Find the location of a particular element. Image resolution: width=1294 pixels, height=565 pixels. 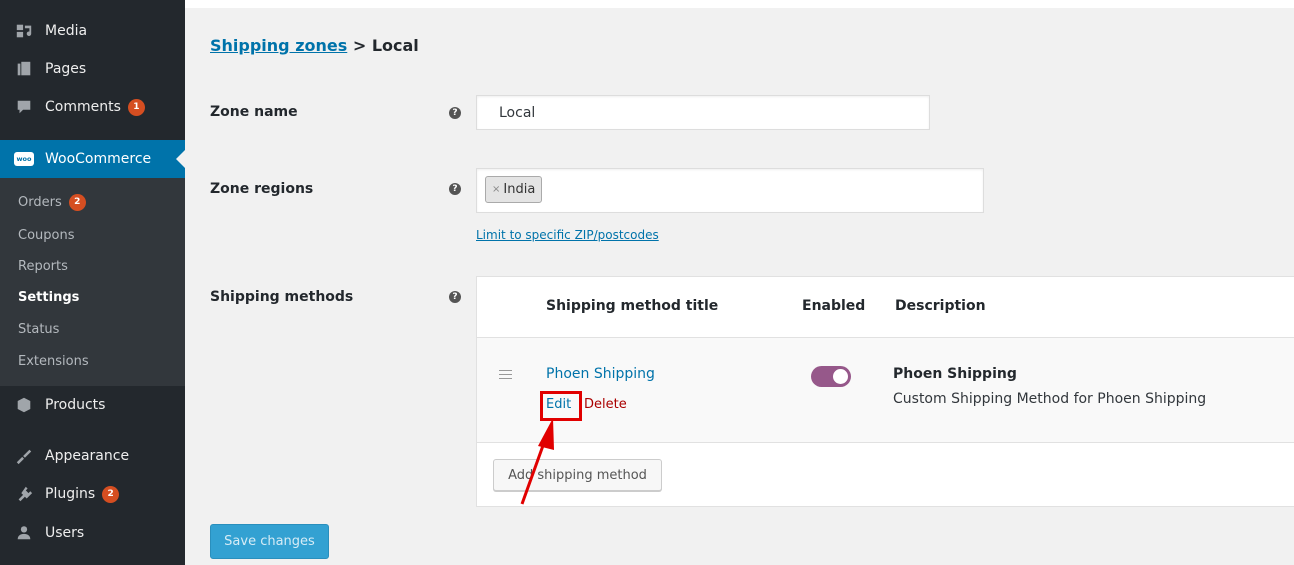

zone-name-label: Zone name is located at coordinates (254, 112).